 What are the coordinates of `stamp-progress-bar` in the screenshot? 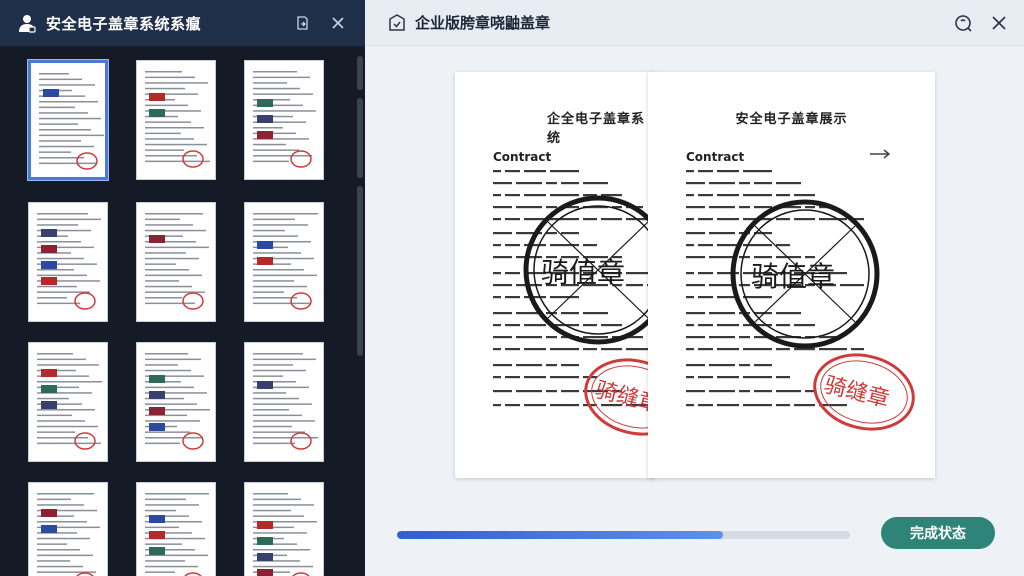 It's located at (623, 535).